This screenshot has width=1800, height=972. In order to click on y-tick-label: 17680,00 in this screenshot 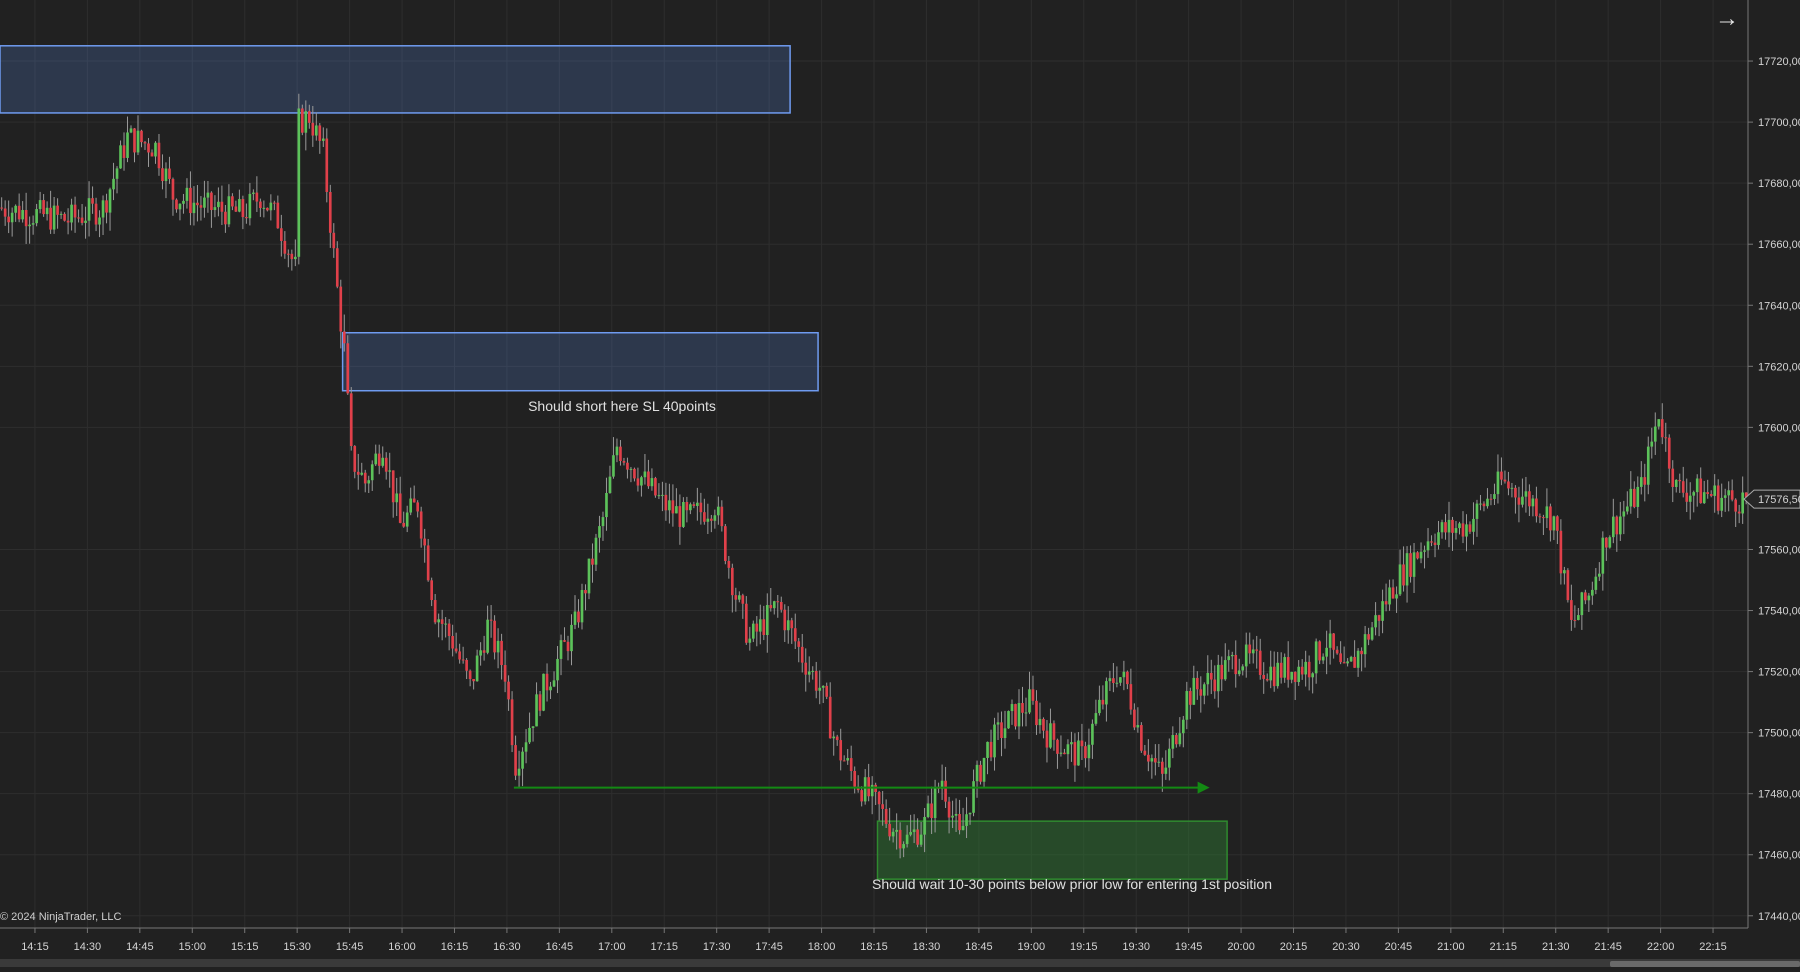, I will do `click(1779, 184)`.